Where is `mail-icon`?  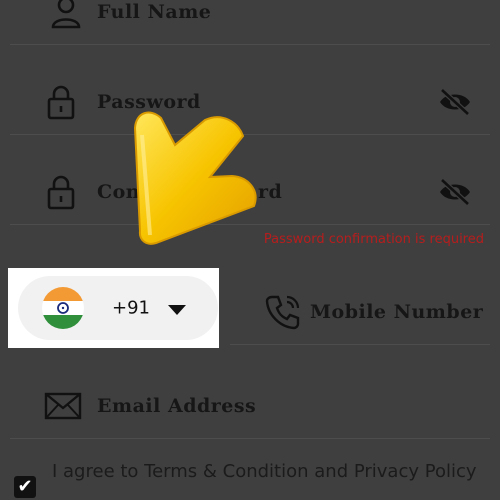 mail-icon is located at coordinates (63, 406).